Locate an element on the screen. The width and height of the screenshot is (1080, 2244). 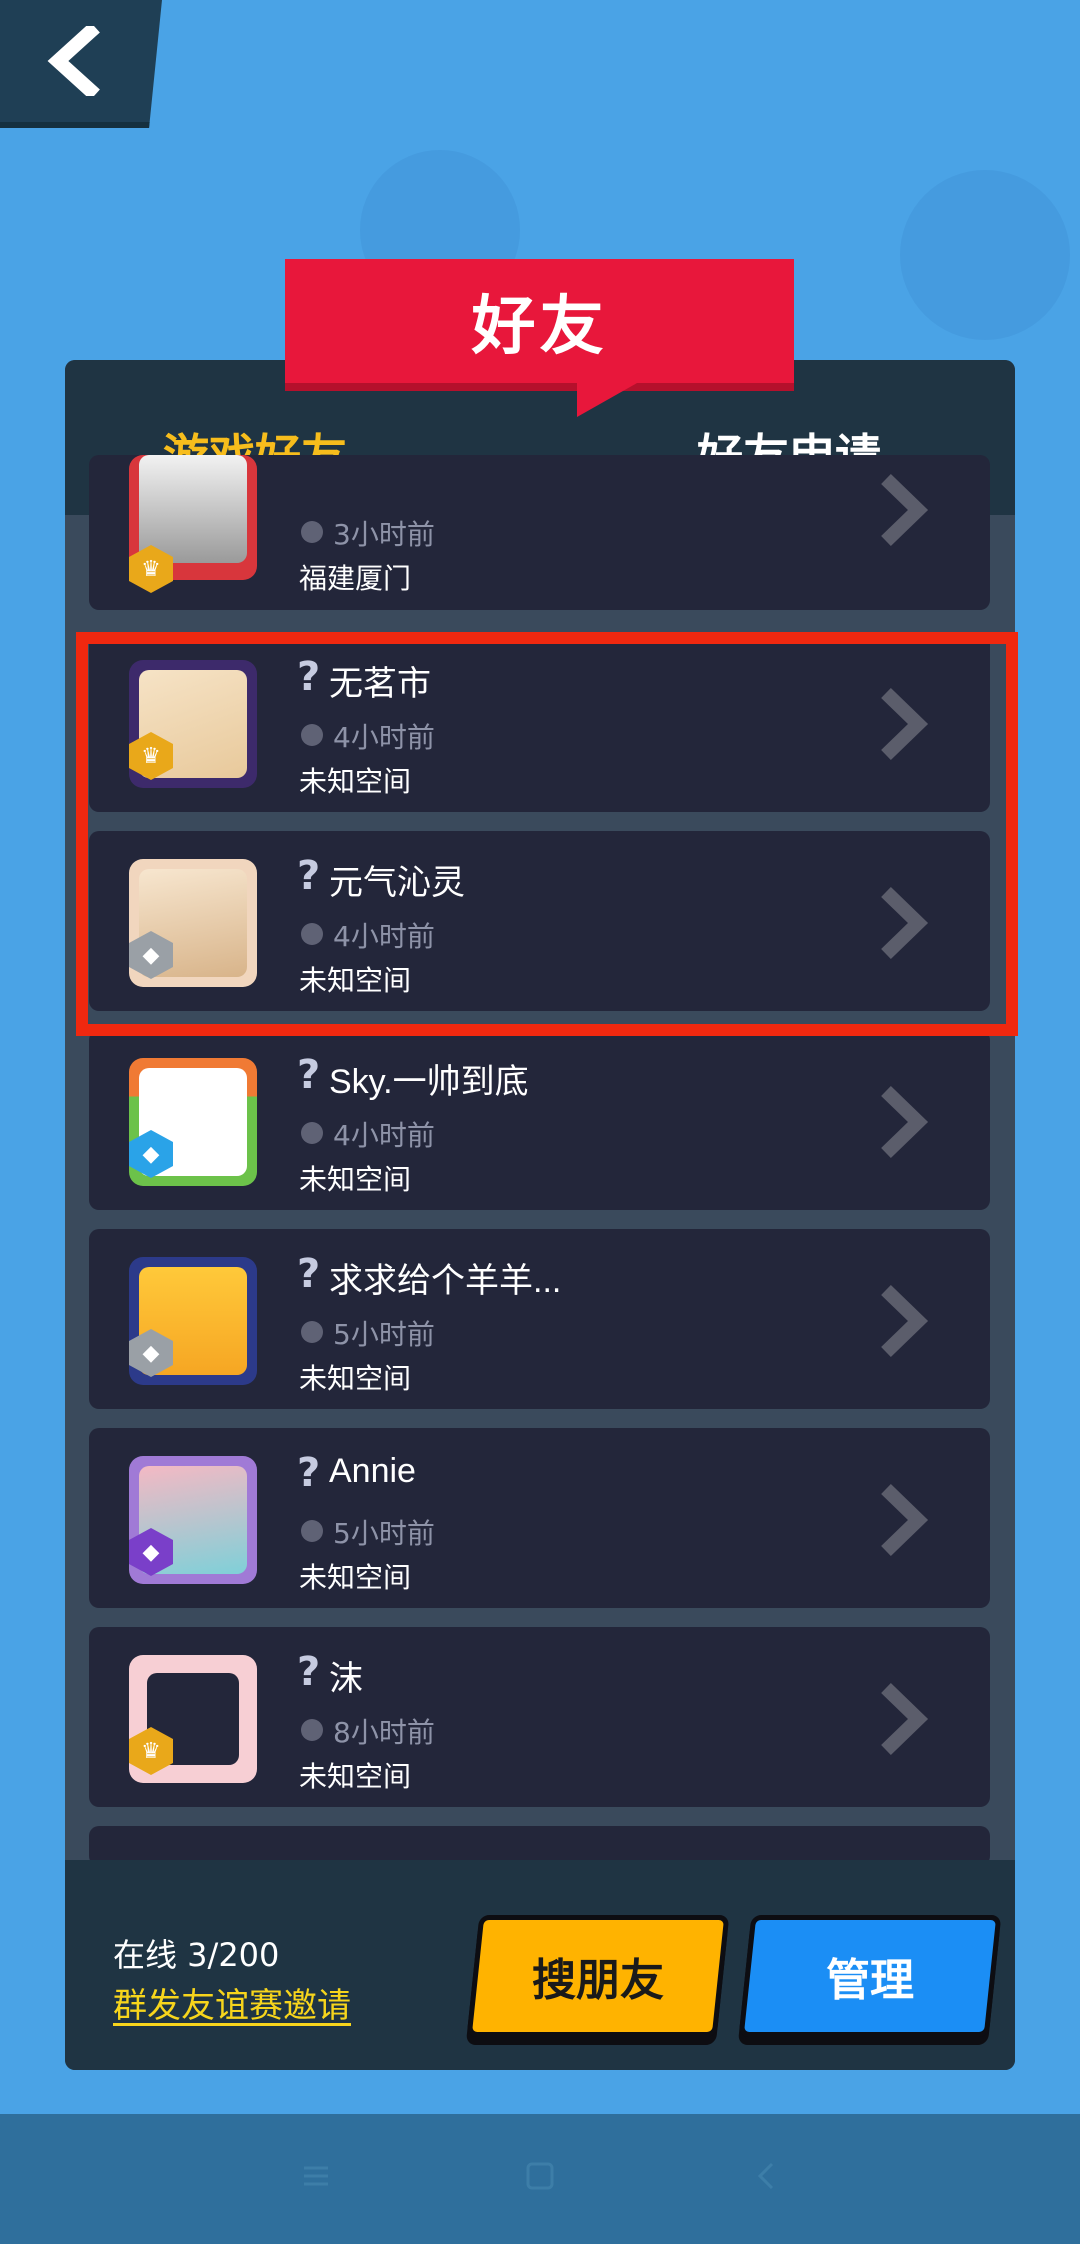
friend-row: ♛ 3小时前 福建厦门 is located at coordinates (539, 532).